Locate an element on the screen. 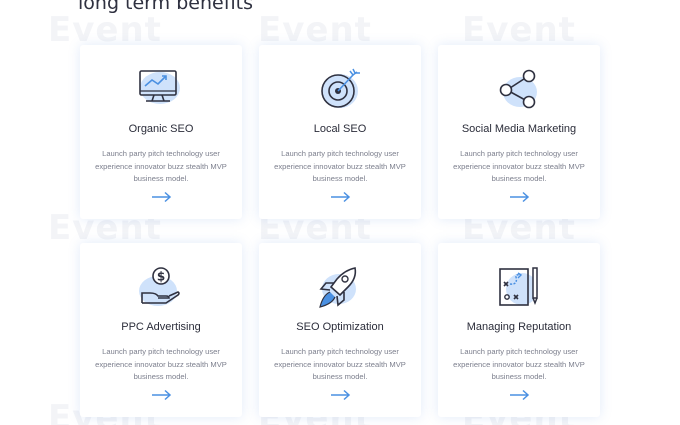  monitor-chart-icon is located at coordinates (161, 90).